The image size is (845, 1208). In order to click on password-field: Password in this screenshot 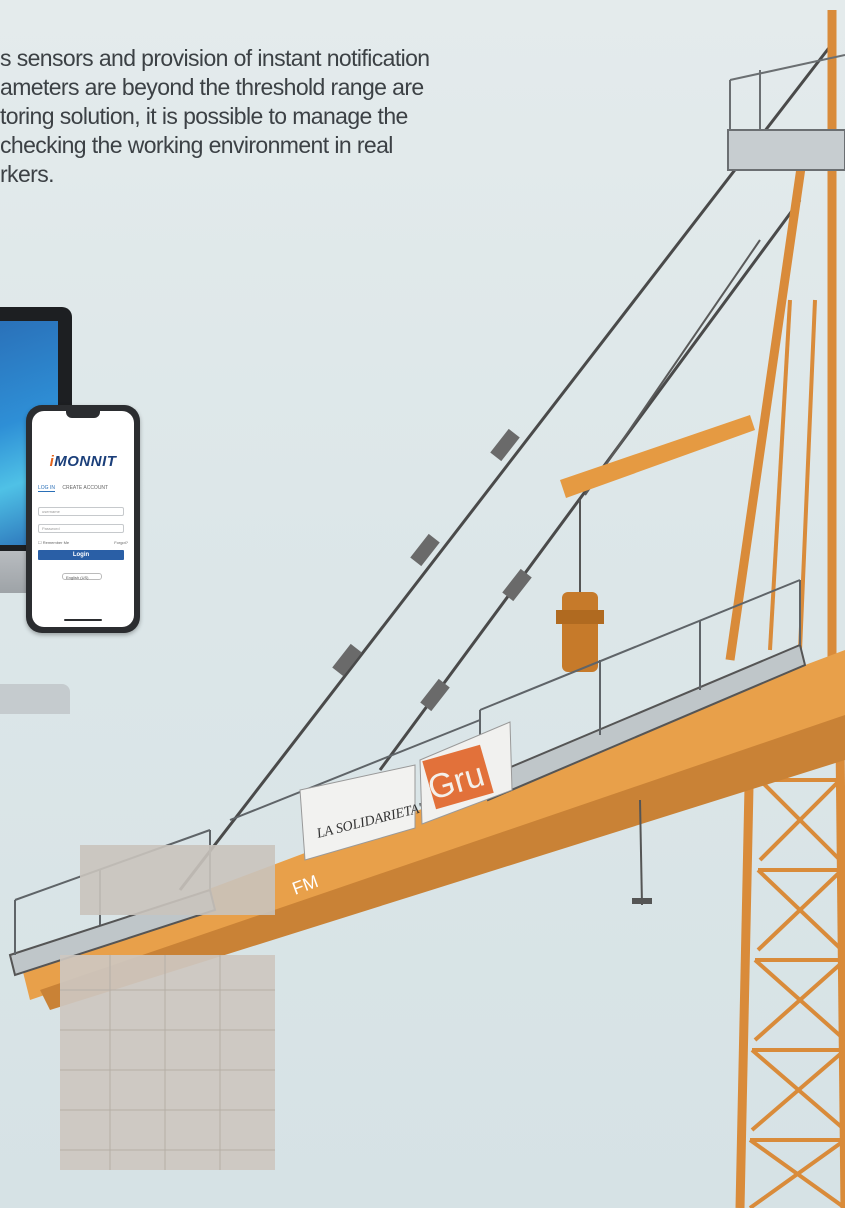, I will do `click(81, 528)`.